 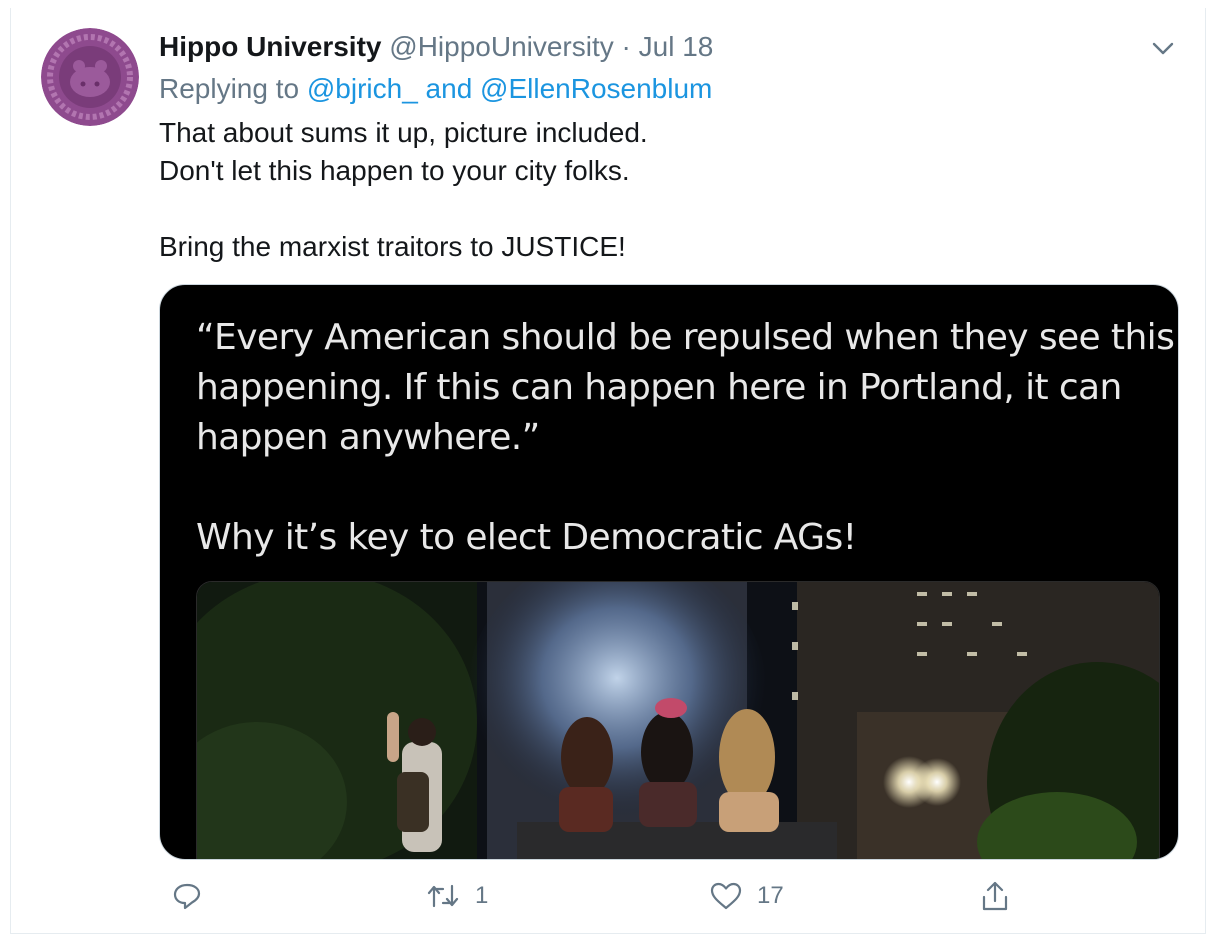 What do you see at coordinates (526, 537) in the screenshot?
I see `quote-line: Why it’s key to elect Democratic AGs!` at bounding box center [526, 537].